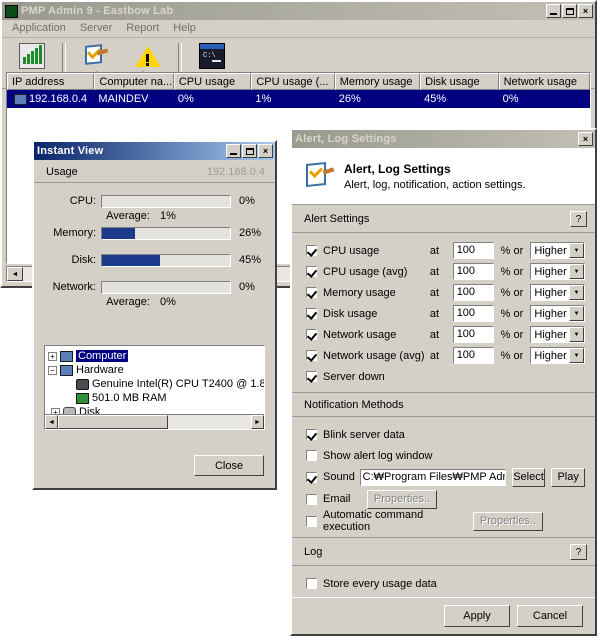 The height and width of the screenshot is (640, 601). Describe the element at coordinates (154, 151) in the screenshot. I see `instant-view-titlebar: Instant View ×` at that location.